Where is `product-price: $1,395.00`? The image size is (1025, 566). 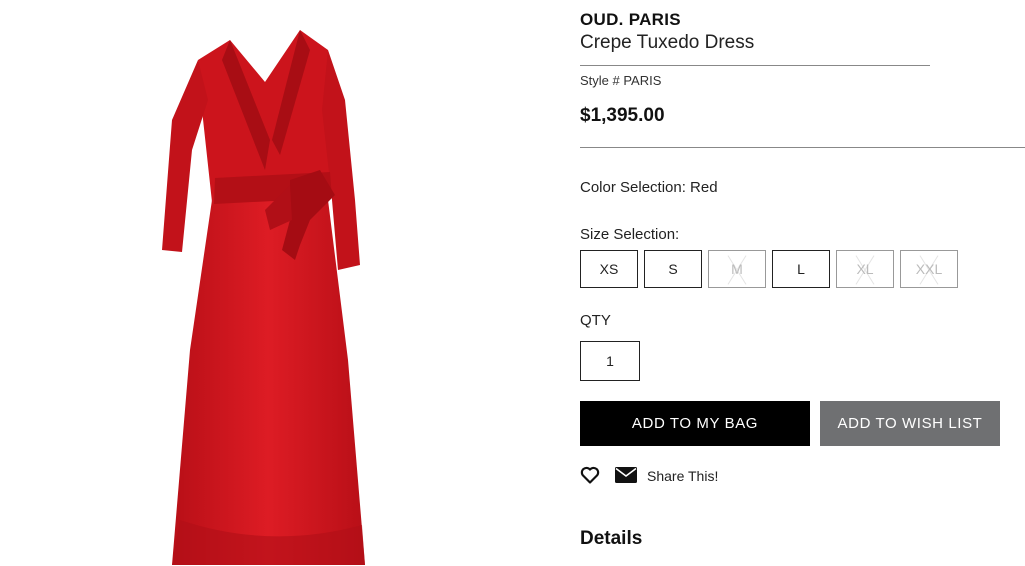 product-price: $1,395.00 is located at coordinates (622, 115).